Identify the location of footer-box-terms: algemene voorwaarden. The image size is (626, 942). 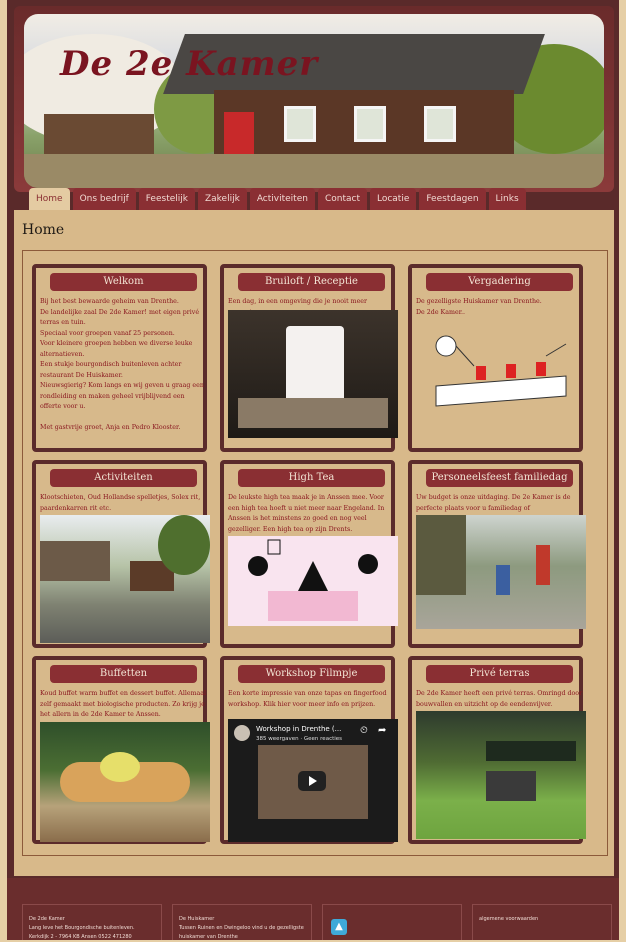
(542, 922).